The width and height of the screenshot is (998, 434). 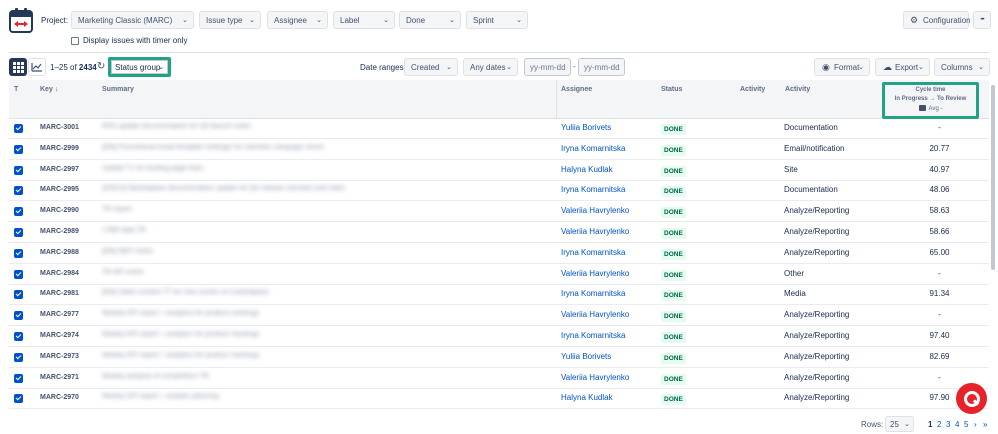 What do you see at coordinates (59, 335) in the screenshot?
I see `issue-key: MARC-2974` at bounding box center [59, 335].